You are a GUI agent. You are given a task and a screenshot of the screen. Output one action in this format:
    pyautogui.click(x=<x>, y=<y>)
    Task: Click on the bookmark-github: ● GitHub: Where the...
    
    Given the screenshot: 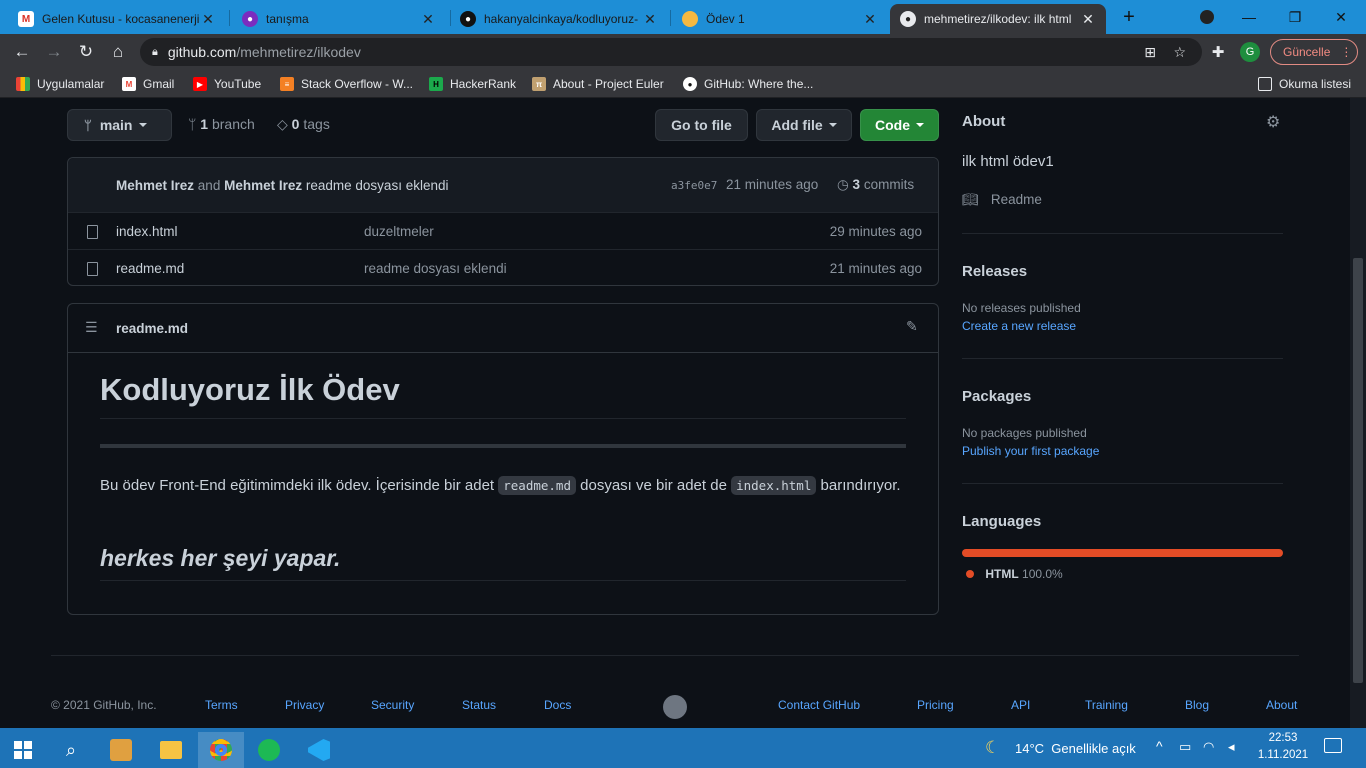 What is the action you would take?
    pyautogui.click(x=748, y=84)
    